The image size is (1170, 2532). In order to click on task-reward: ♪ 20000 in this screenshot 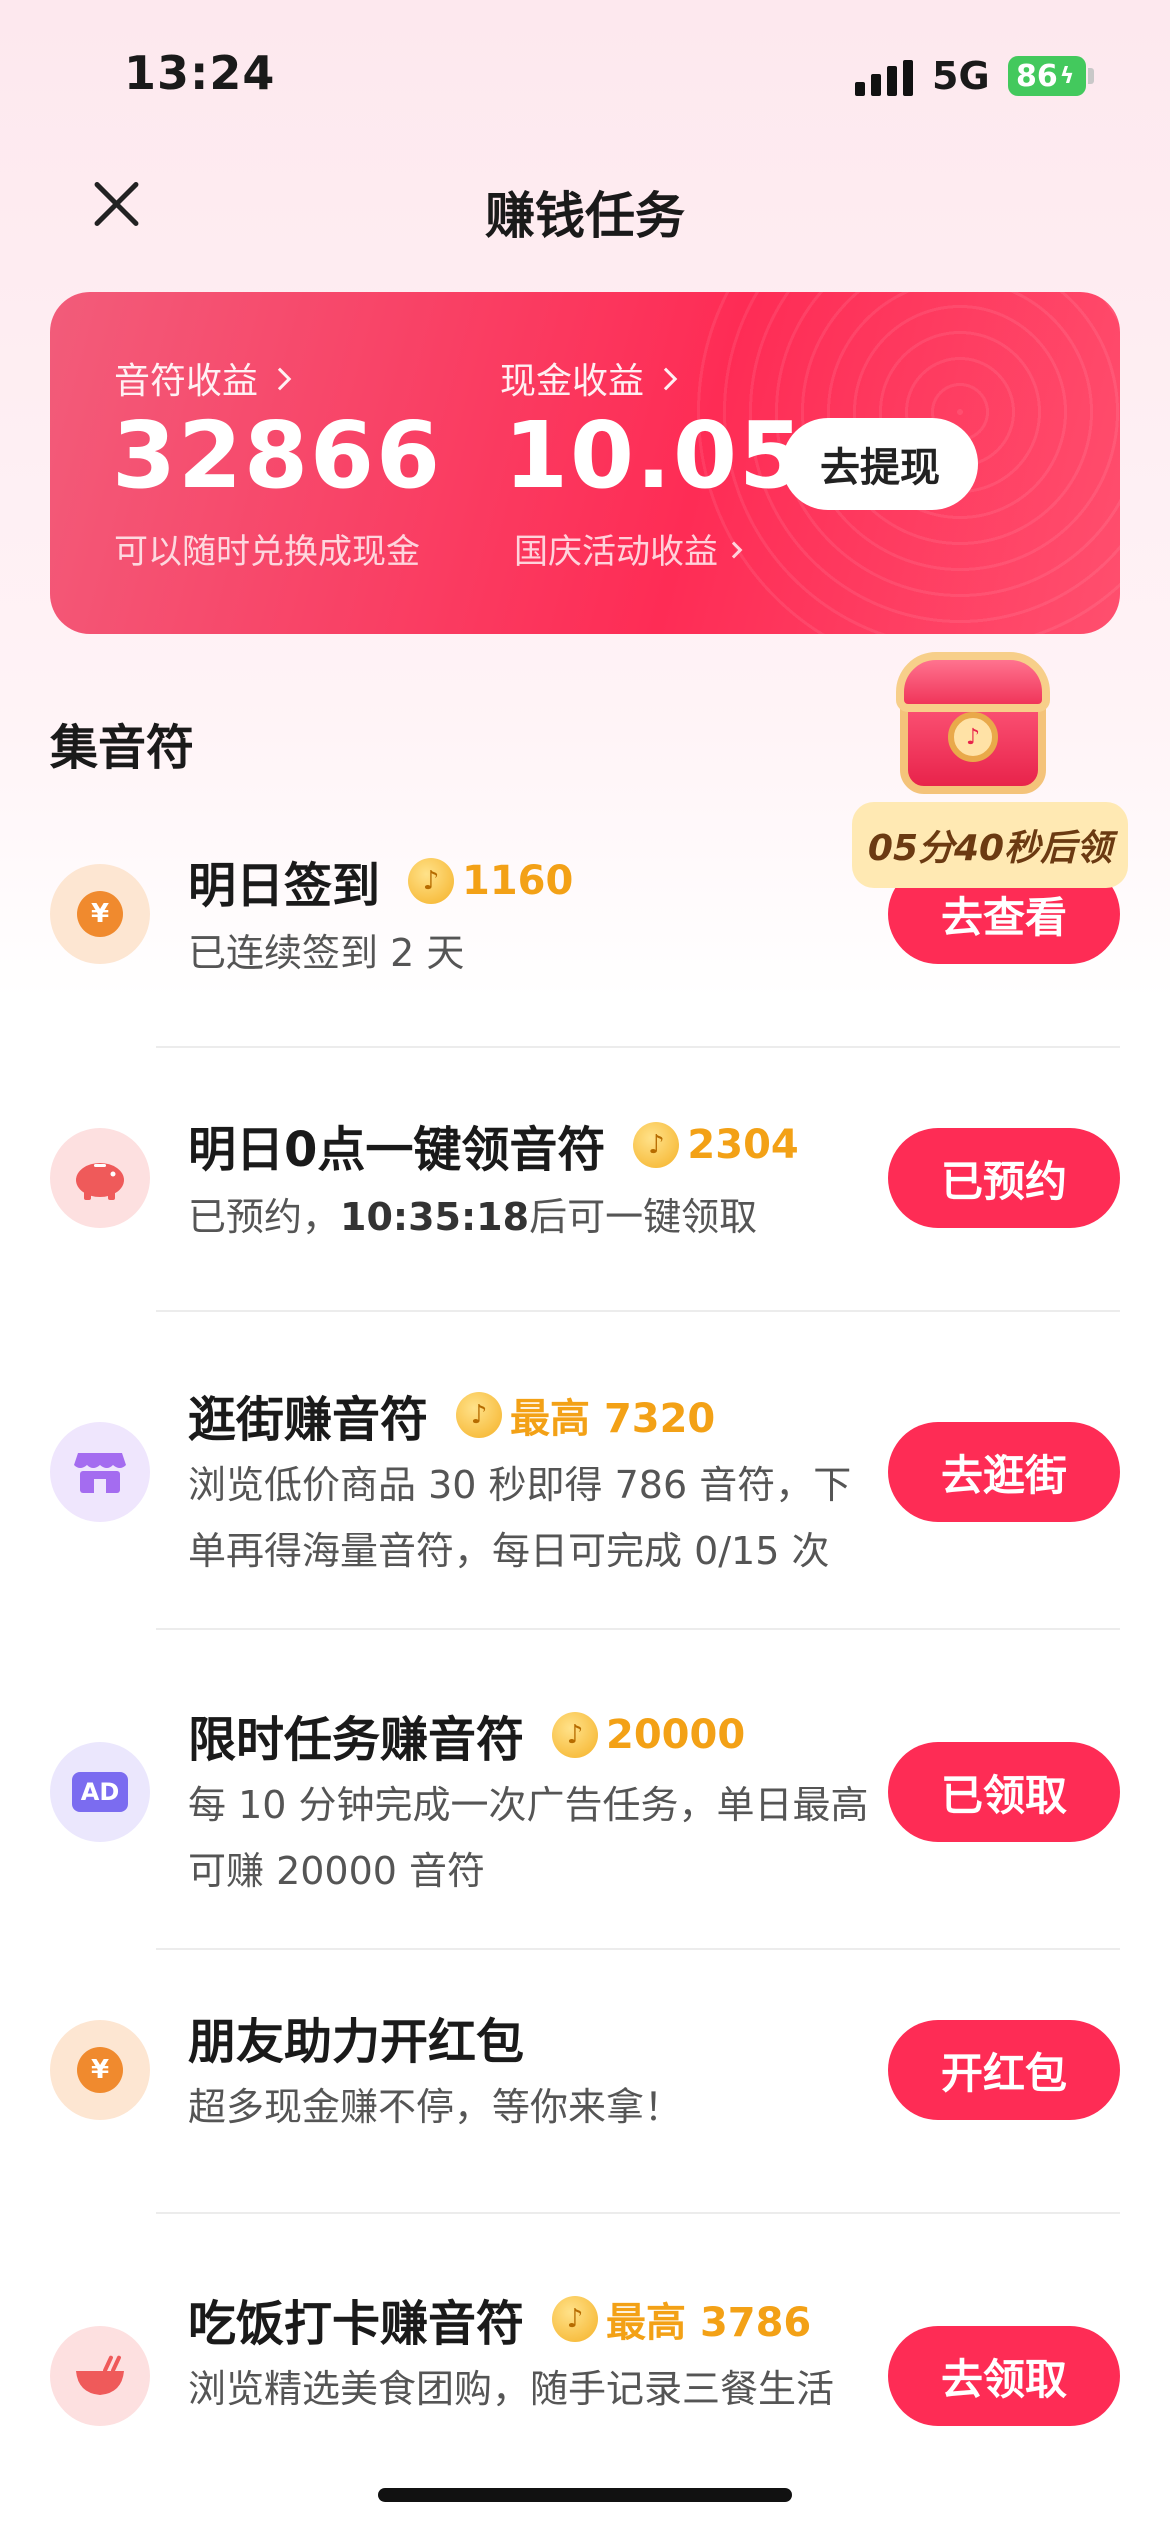, I will do `click(648, 1735)`.